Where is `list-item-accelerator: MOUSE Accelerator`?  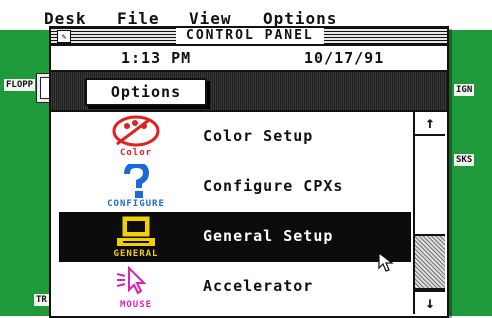
list-item-accelerator: MOUSE Accelerator is located at coordinates (235, 287).